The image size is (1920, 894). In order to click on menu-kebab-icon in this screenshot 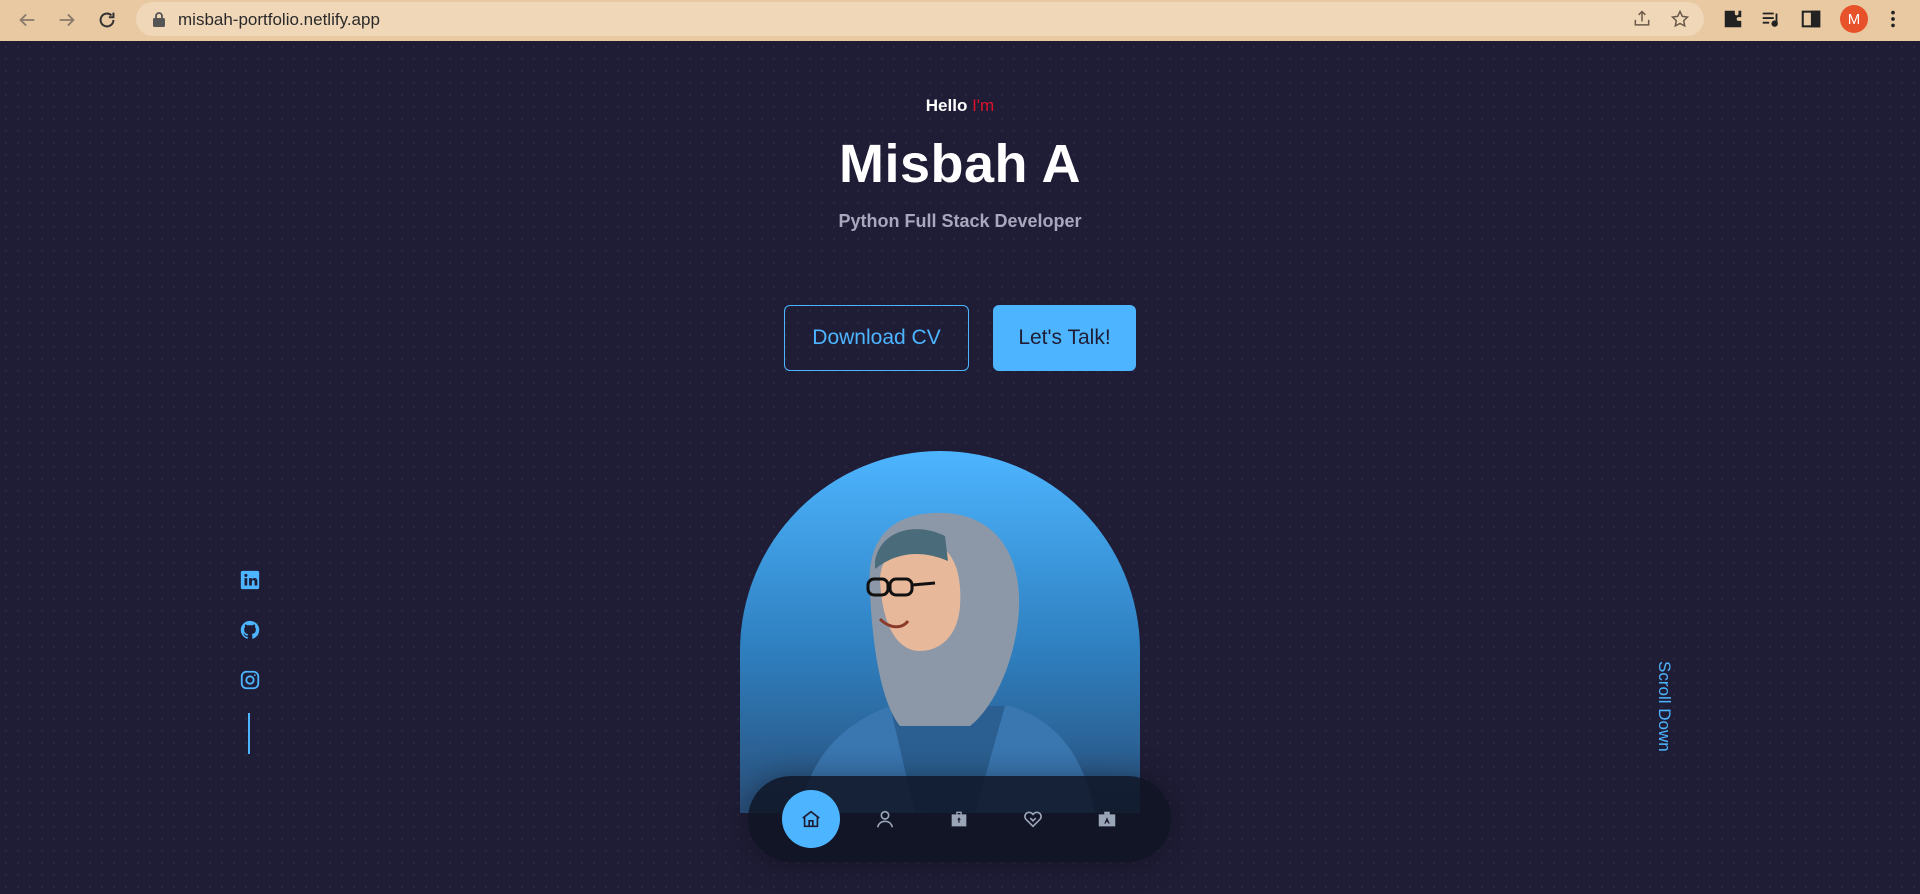, I will do `click(1893, 19)`.